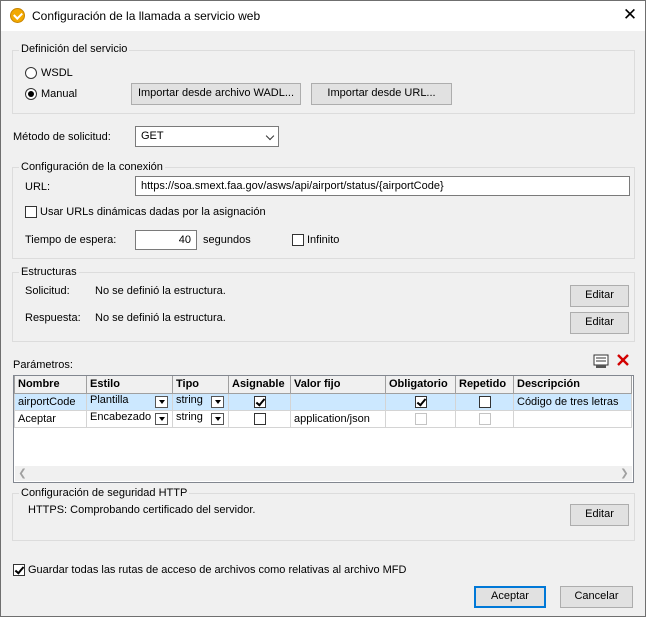 The image size is (646, 617). I want to click on response-structure-value: No se definió la estructura., so click(160, 318).